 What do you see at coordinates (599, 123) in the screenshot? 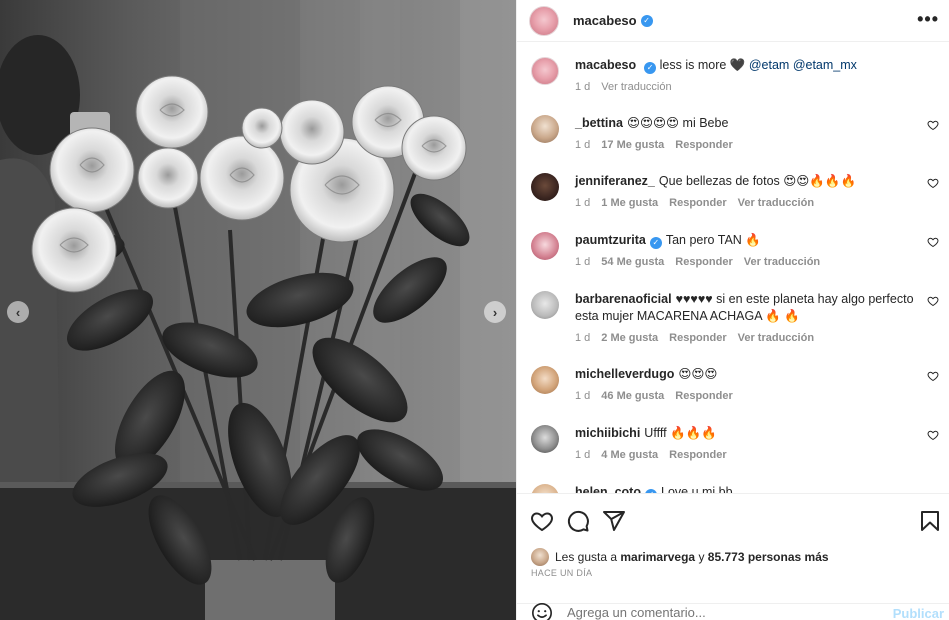
I see `commenter-username: _bettina` at bounding box center [599, 123].